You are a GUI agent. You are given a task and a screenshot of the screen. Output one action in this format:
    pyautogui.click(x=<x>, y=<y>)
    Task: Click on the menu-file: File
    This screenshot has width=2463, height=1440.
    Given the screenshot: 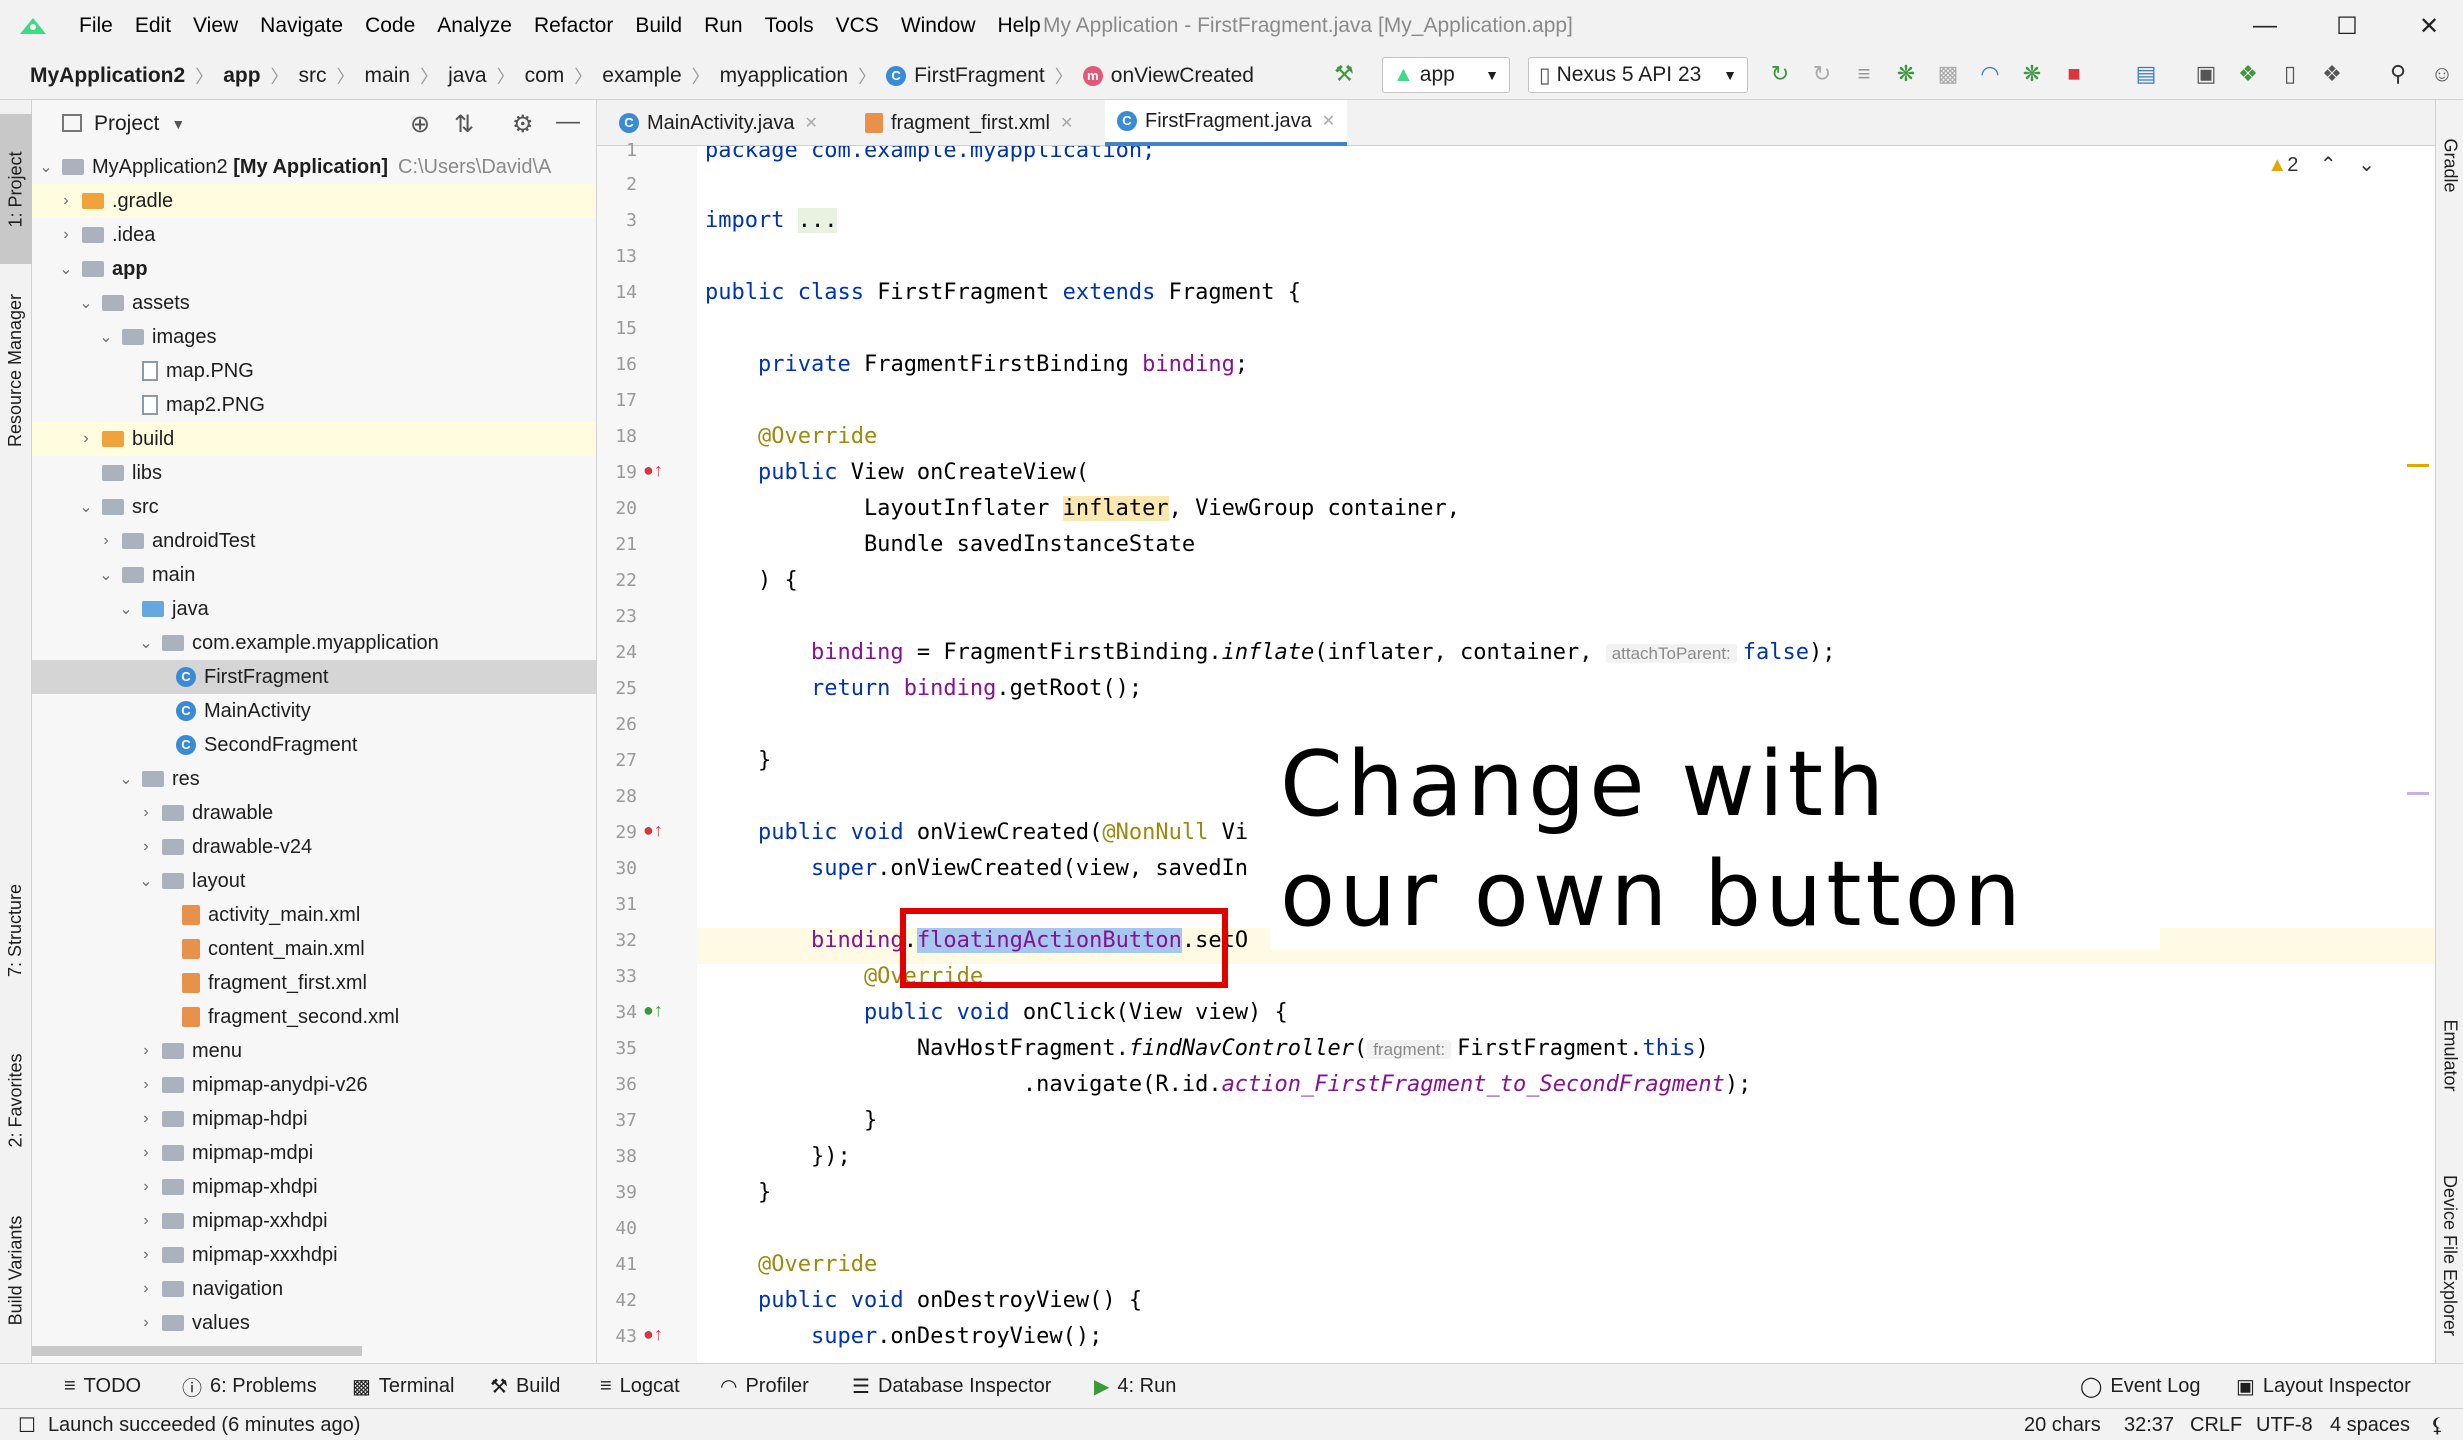 What is the action you would take?
    pyautogui.click(x=96, y=26)
    